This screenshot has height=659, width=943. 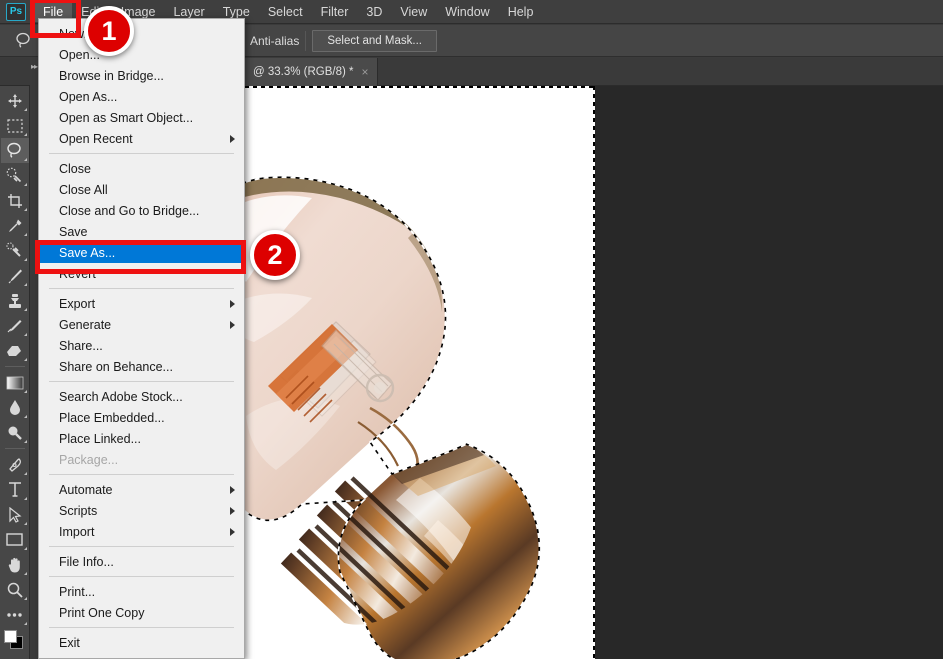 What do you see at coordinates (141, 138) in the screenshot?
I see `menu-item-open-recent: Open Recent` at bounding box center [141, 138].